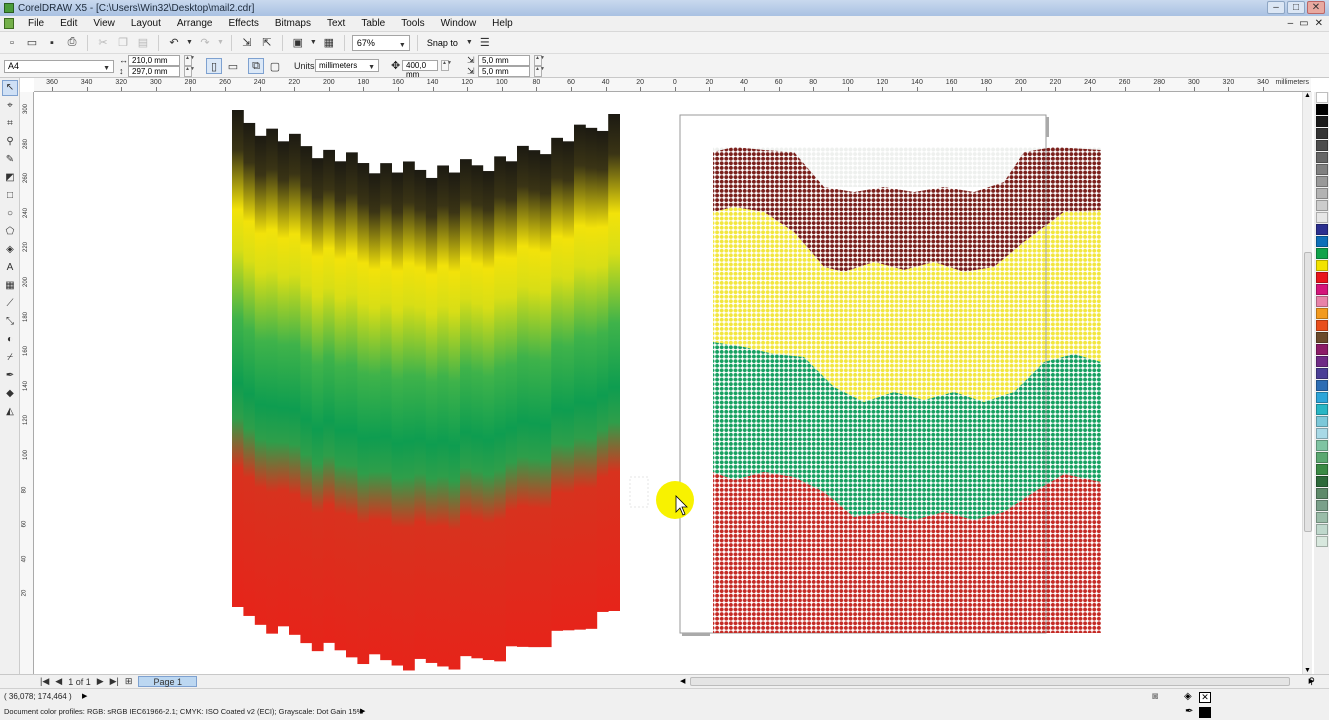 This screenshot has width=1329, height=720. I want to click on units-dropdown-icon: ▼, so click(371, 67).